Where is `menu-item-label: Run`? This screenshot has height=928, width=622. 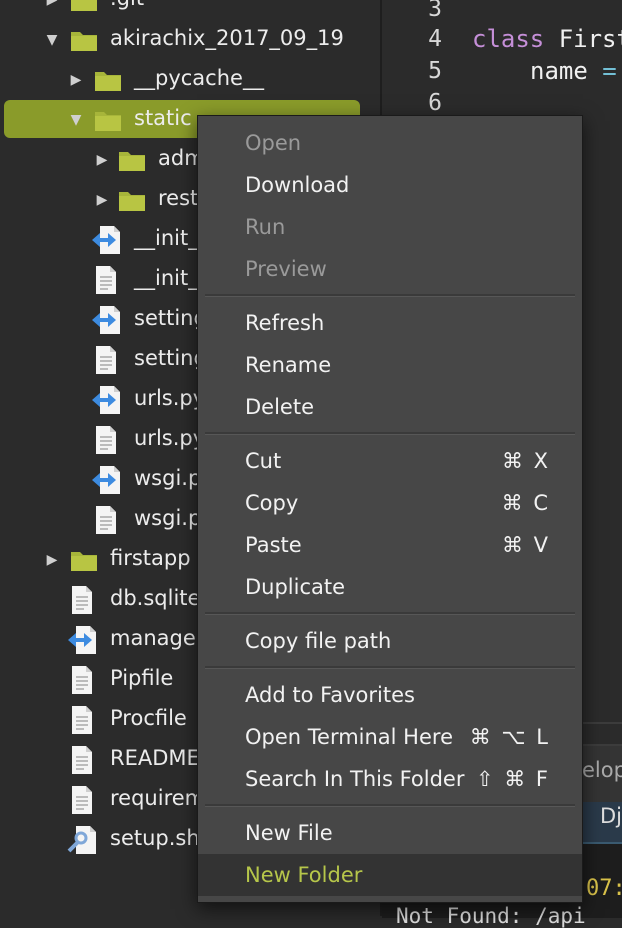
menu-item-label: Run is located at coordinates (265, 227).